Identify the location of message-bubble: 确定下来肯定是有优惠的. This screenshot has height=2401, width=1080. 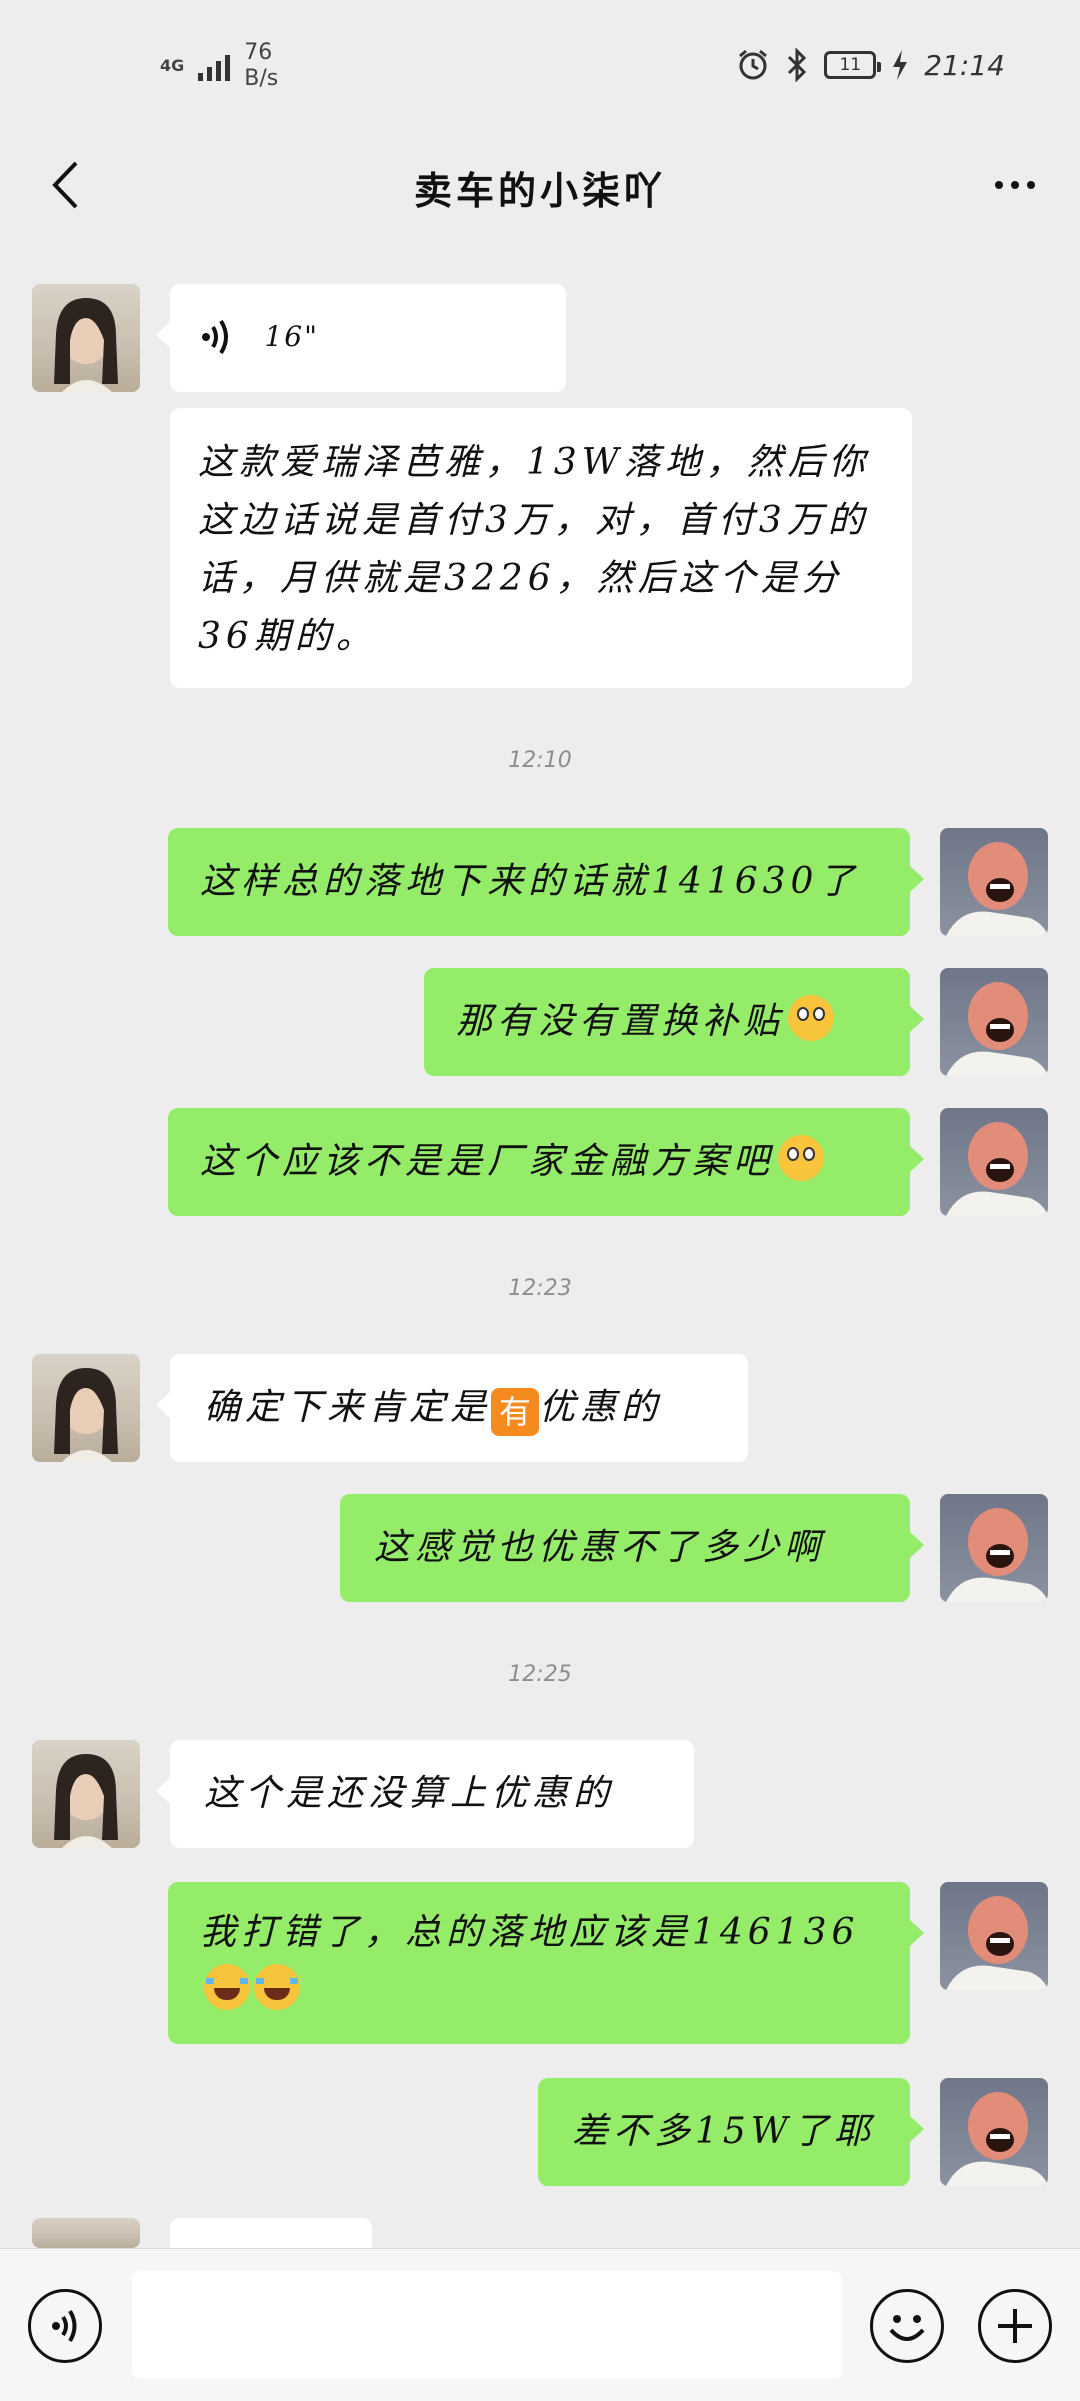
(452, 1408).